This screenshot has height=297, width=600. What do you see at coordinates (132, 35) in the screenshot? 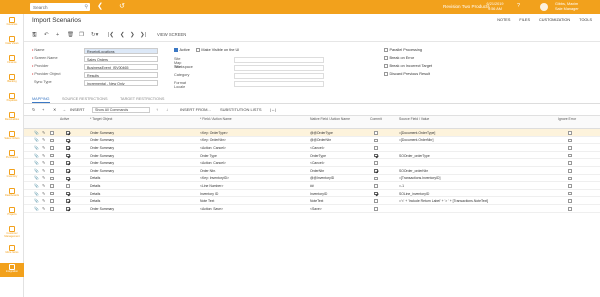
I see `next-icon: ❯` at bounding box center [132, 35].